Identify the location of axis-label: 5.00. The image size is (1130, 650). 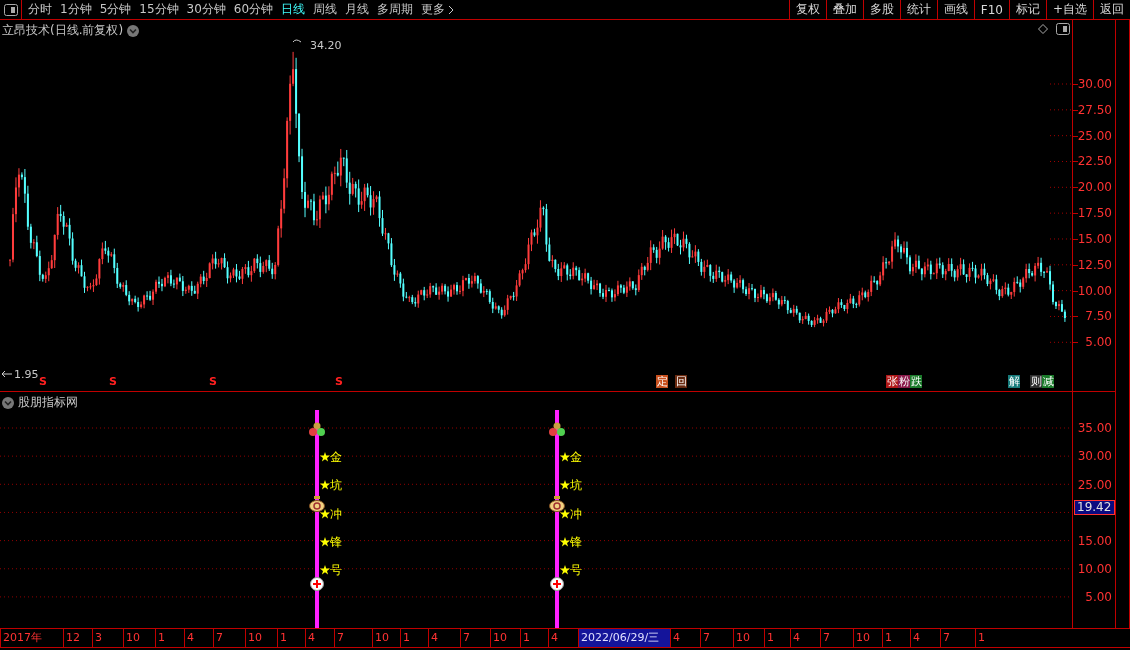
(1098, 342).